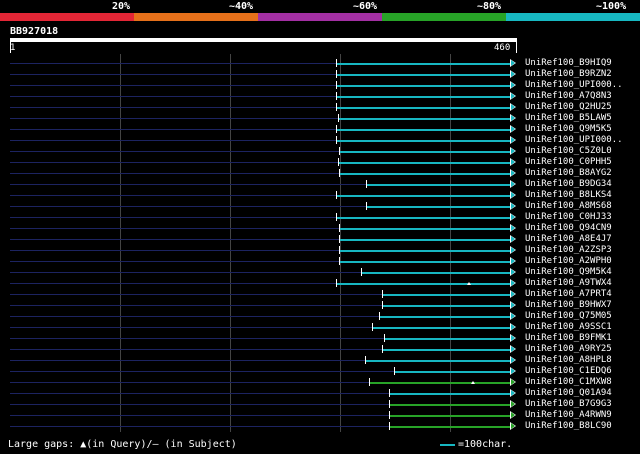  Describe the element at coordinates (568, 426) in the screenshot. I see `hit-label: UniRef100_B8LC90` at that location.